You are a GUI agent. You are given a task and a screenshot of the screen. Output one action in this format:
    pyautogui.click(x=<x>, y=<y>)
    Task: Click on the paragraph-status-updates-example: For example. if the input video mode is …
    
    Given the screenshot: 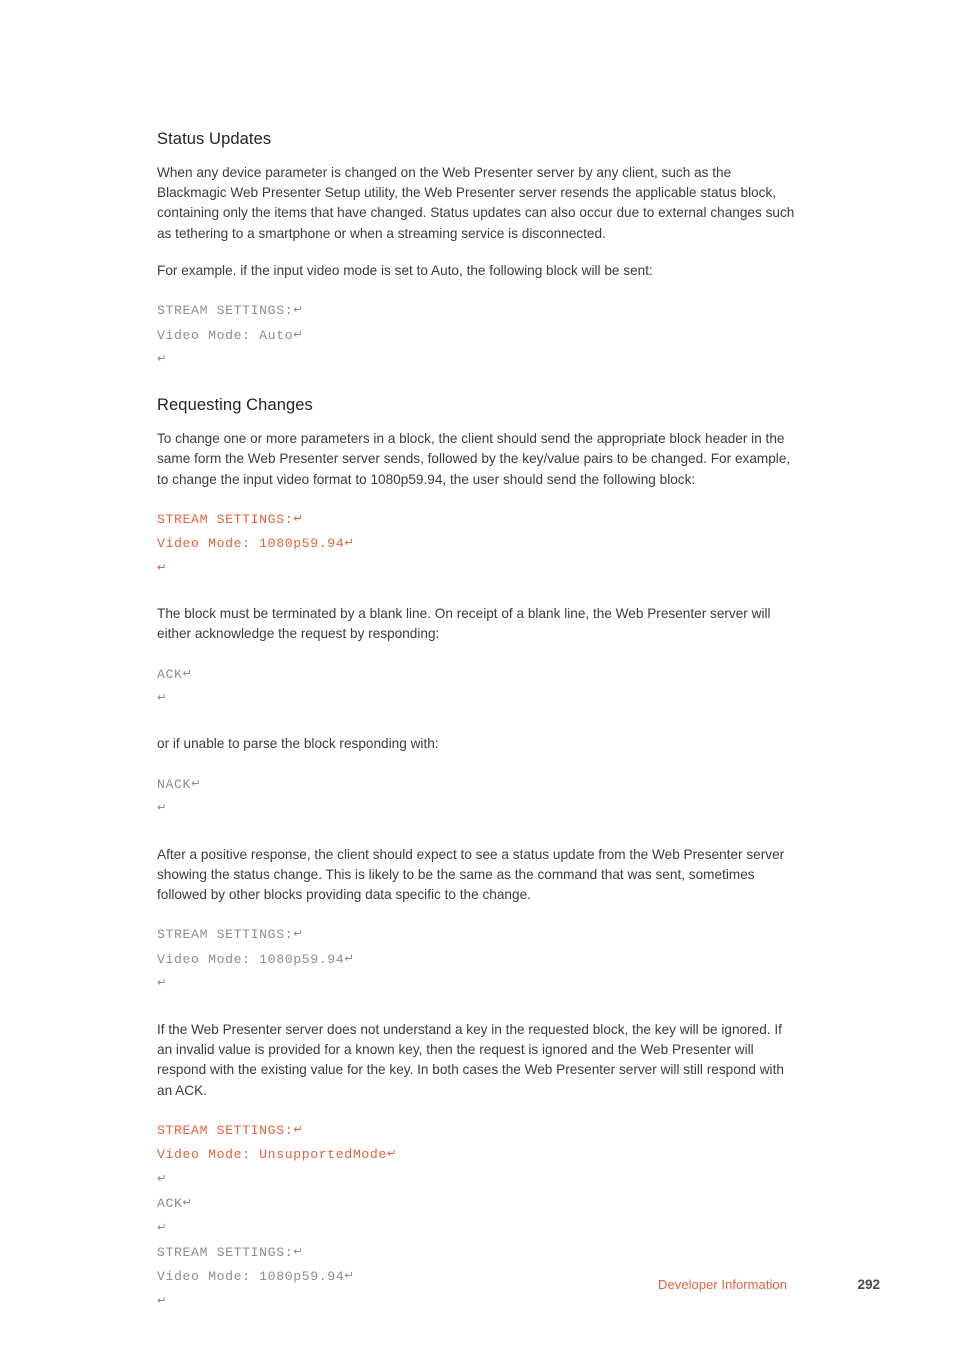 What is the action you would take?
    pyautogui.click(x=405, y=270)
    